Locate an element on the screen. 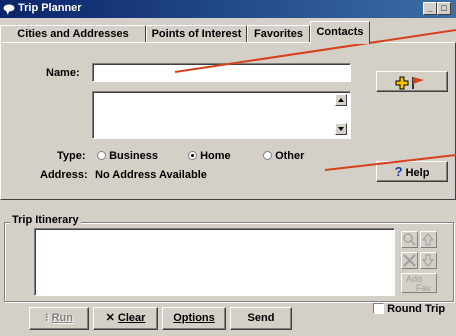 The image size is (456, 336). clear-button: ✕ Clear is located at coordinates (125, 318).